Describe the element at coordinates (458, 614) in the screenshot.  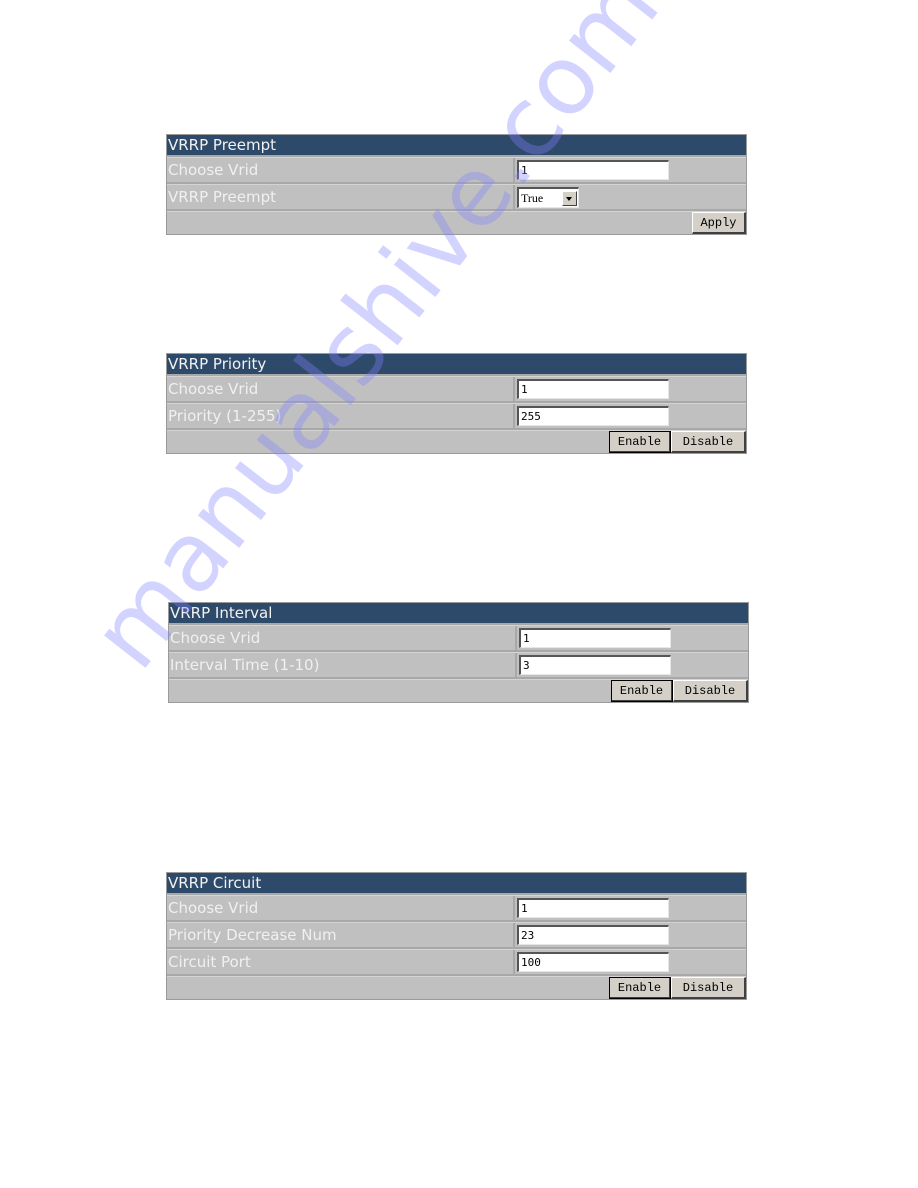
I see `panel-title: VRRP Interval` at that location.